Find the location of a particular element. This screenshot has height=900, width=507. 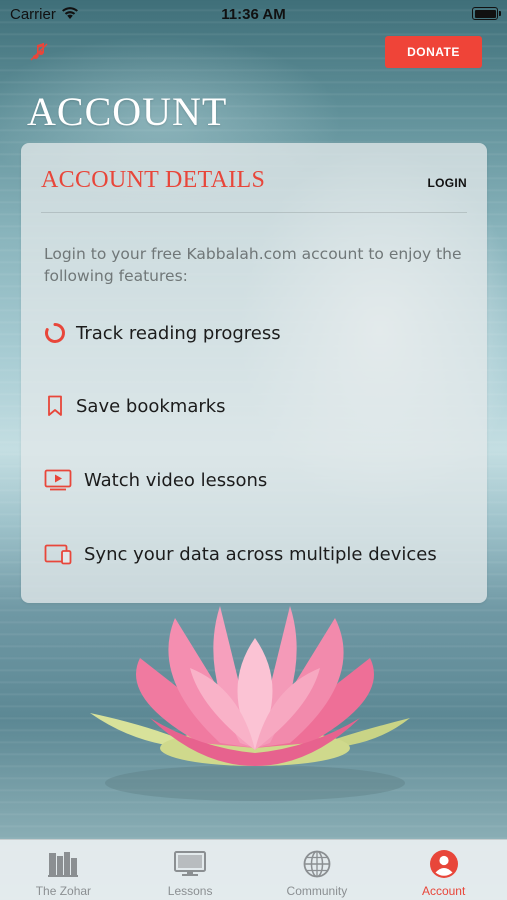

feature-label: Sync your data across multiple devices is located at coordinates (260, 554).